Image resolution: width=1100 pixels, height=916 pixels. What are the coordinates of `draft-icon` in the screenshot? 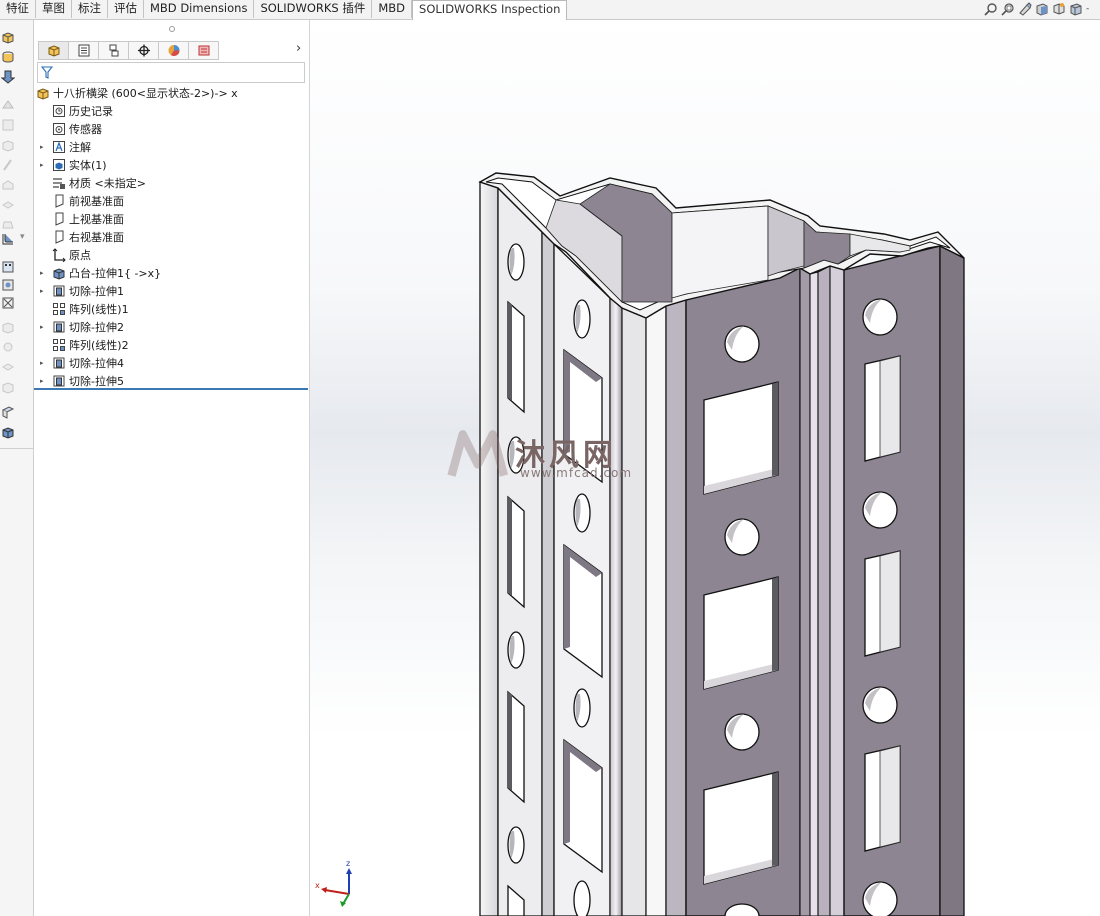 It's located at (8, 303).